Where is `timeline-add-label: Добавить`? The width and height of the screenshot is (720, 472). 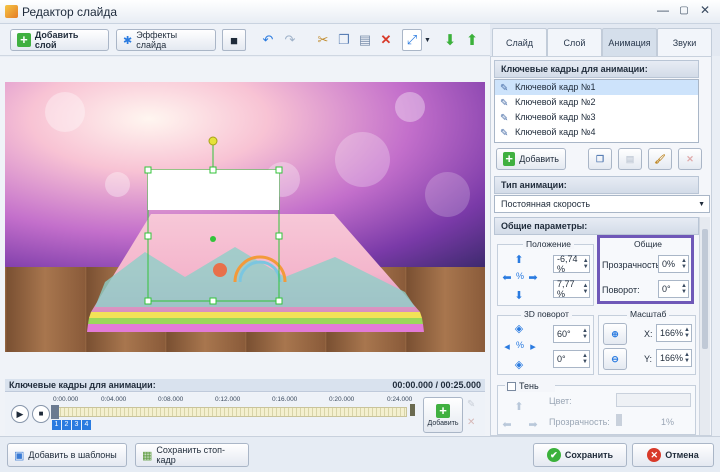 timeline-add-label: Добавить is located at coordinates (443, 423).